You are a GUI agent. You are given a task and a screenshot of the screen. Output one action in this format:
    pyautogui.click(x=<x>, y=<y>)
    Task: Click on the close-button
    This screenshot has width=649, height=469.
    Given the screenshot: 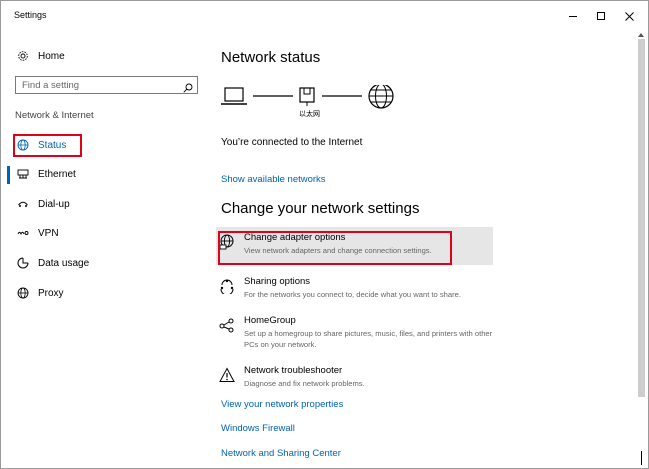 What is the action you would take?
    pyautogui.click(x=629, y=16)
    